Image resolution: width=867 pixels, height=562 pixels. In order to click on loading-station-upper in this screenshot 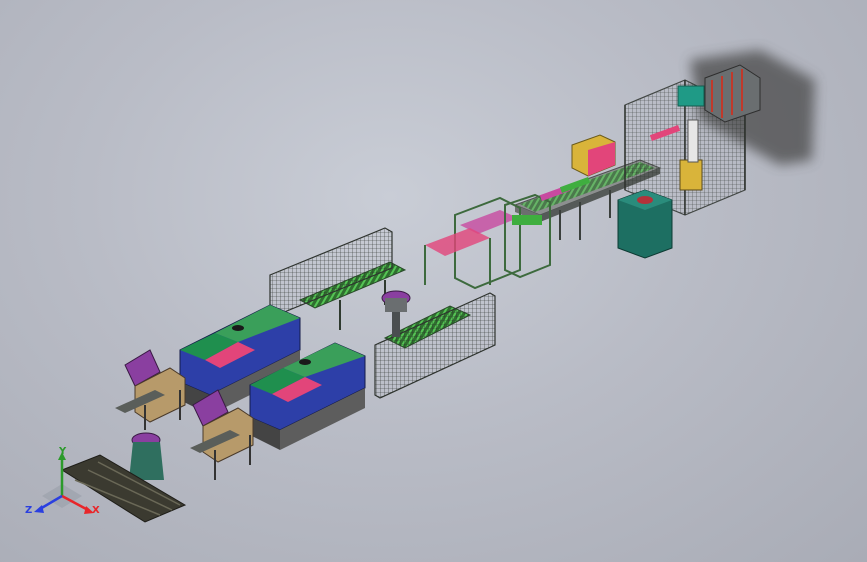, I will do `click(150, 389)`.